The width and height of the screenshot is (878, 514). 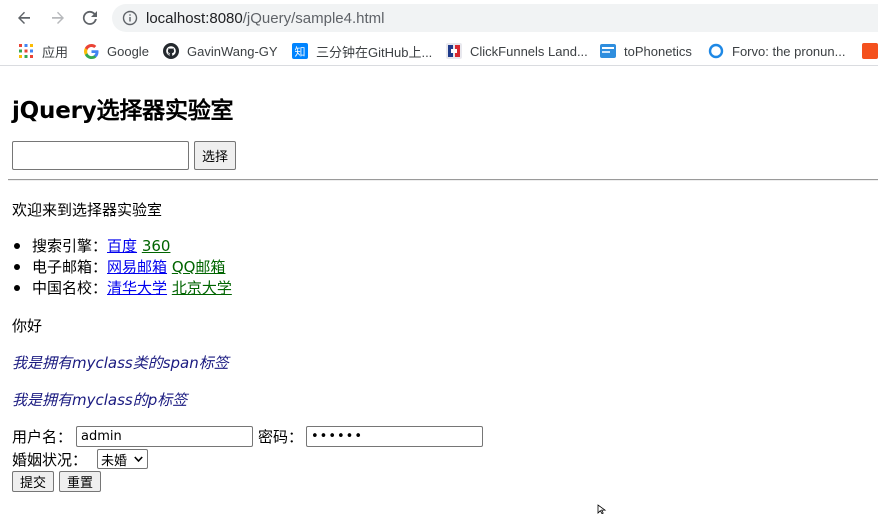 I want to click on link-baidu: 百度, so click(x=122, y=246).